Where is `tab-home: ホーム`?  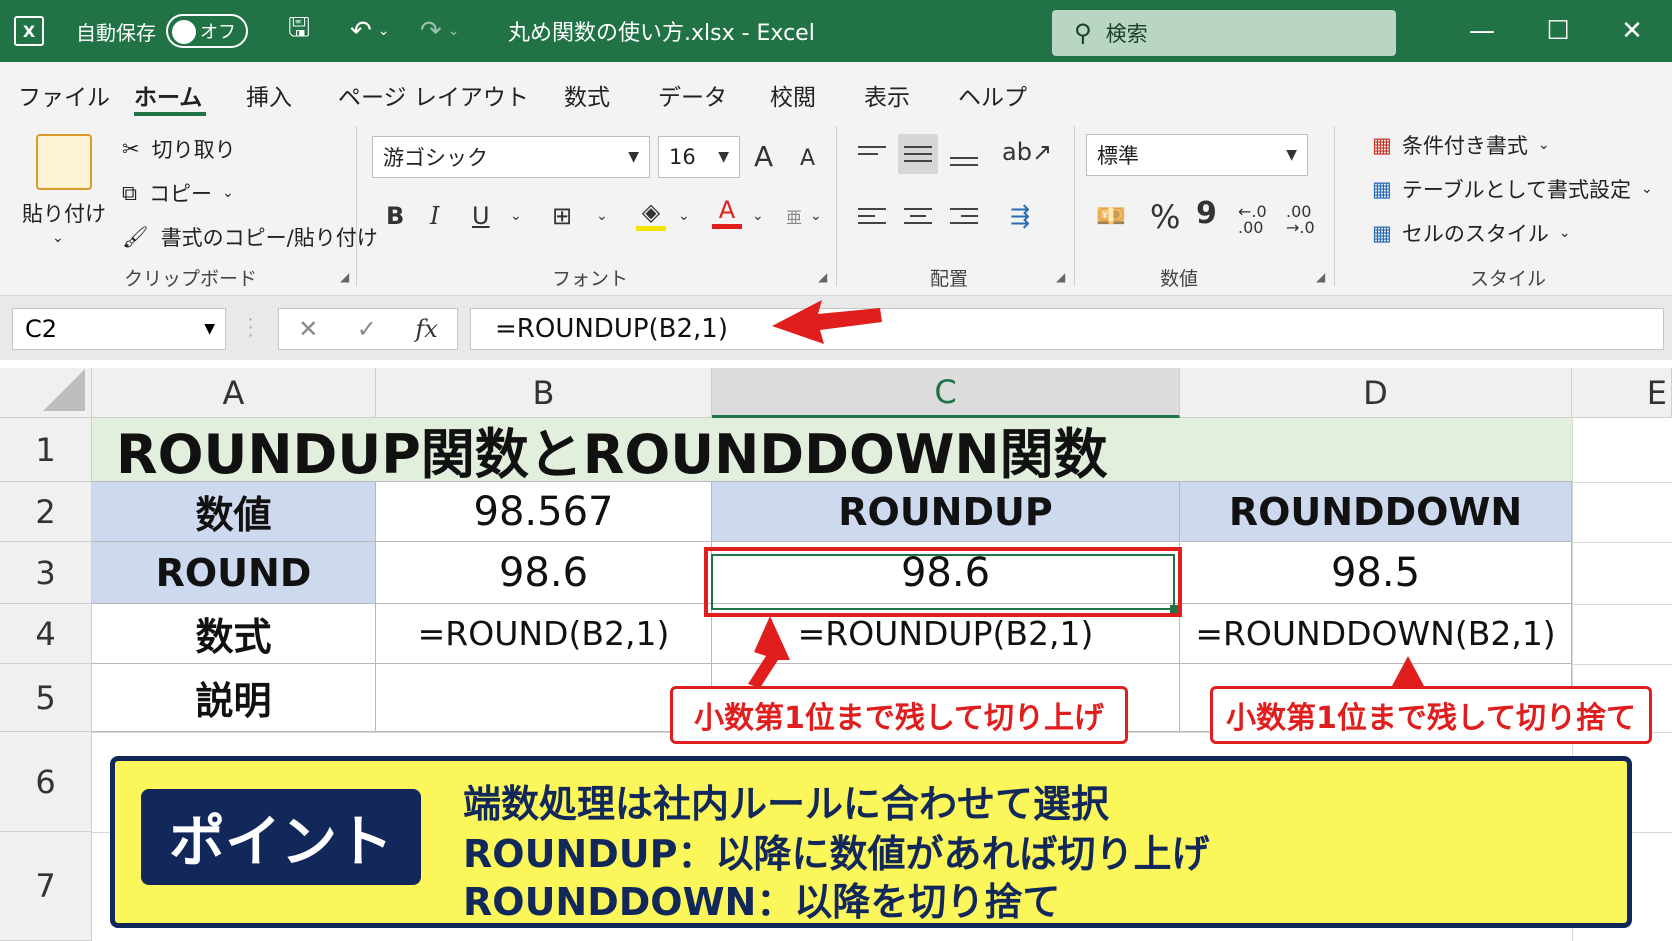 tab-home: ホーム is located at coordinates (168, 95).